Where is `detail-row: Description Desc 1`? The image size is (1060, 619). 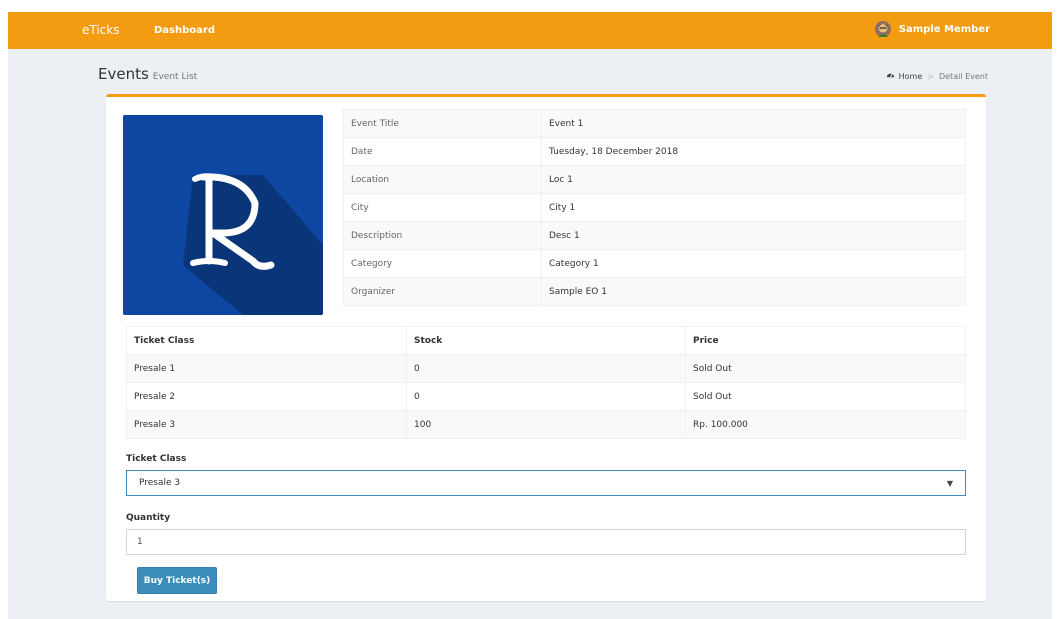
detail-row: Description Desc 1 is located at coordinates (654, 235).